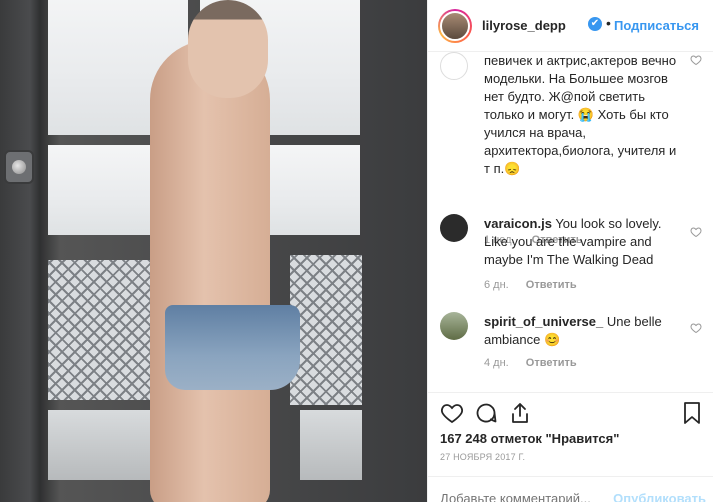 Image resolution: width=713 pixels, height=502 pixels. What do you see at coordinates (452, 413) in the screenshot?
I see `heart-icon` at bounding box center [452, 413].